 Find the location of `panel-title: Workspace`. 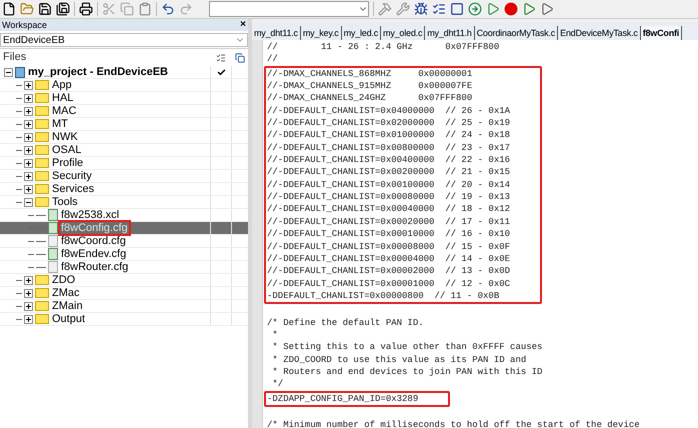

panel-title: Workspace is located at coordinates (24, 25).